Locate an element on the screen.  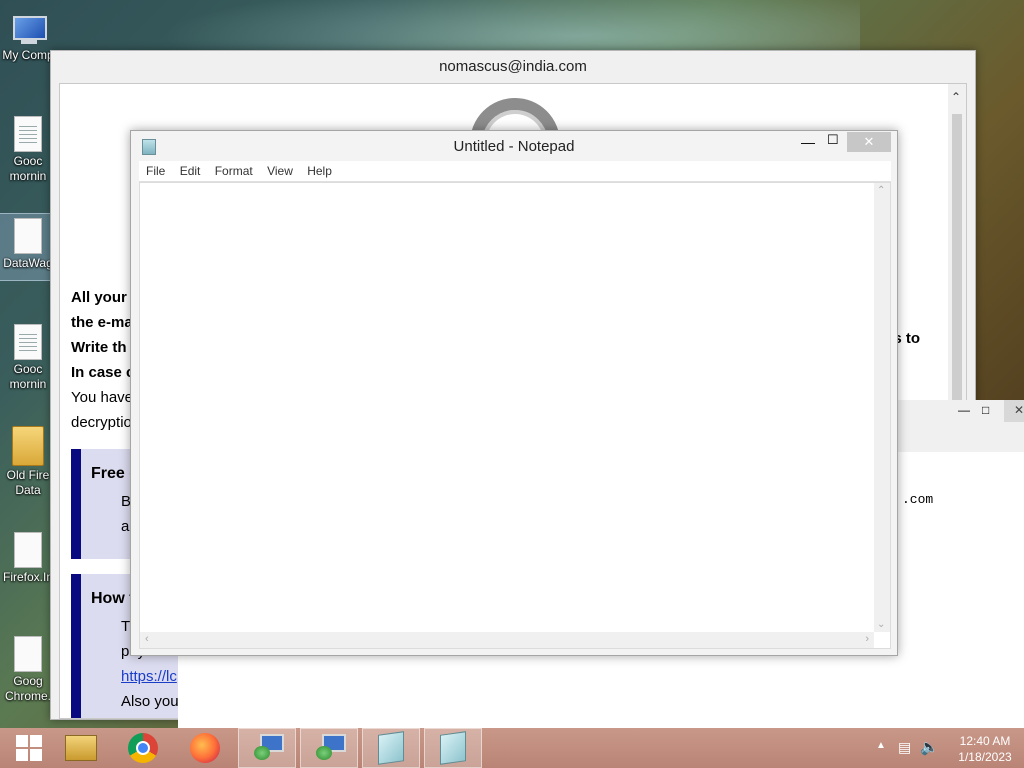
note-line: You have is located at coordinates (102, 397).